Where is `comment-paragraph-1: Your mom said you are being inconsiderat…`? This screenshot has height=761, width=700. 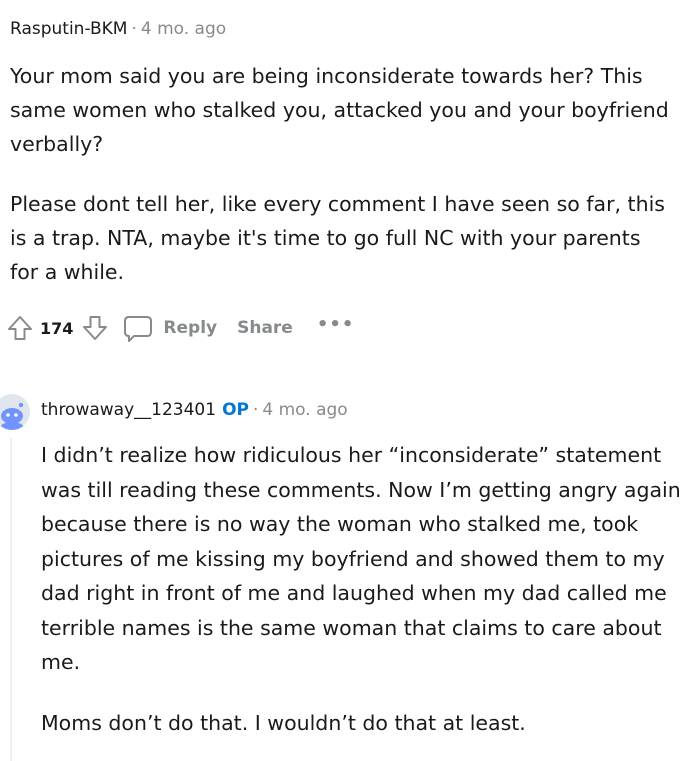 comment-paragraph-1: Your mom said you are being inconsiderat… is located at coordinates (339, 110).